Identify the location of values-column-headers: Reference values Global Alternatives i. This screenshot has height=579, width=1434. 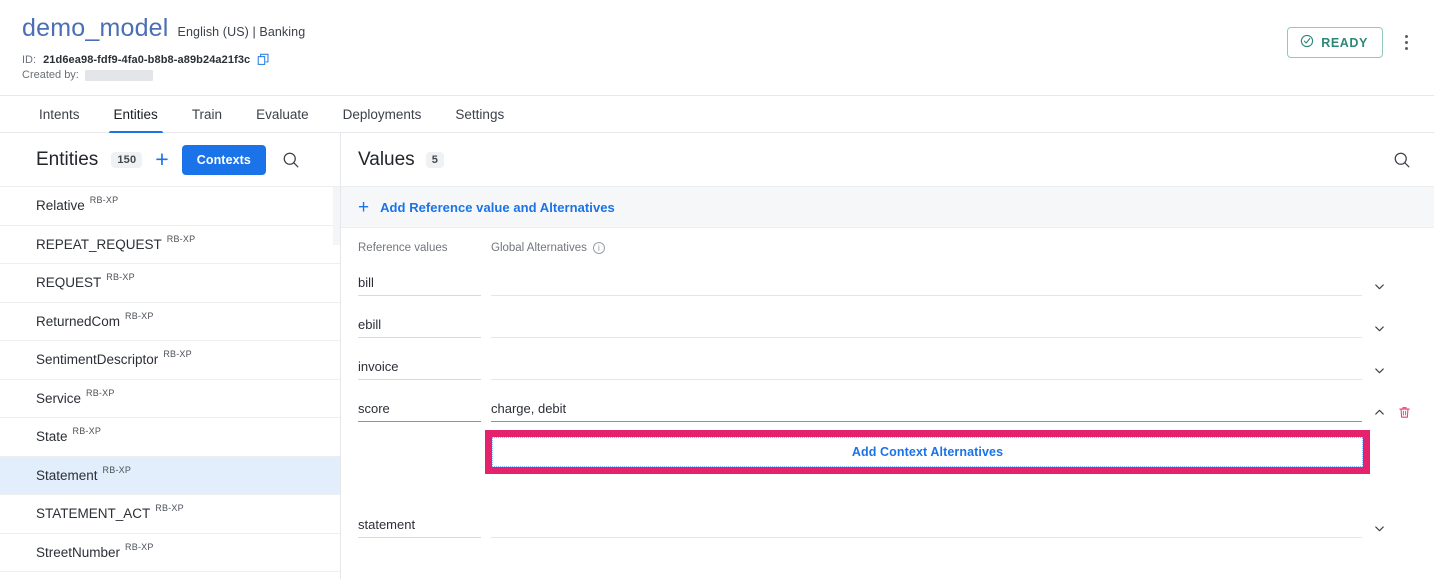
(887, 241).